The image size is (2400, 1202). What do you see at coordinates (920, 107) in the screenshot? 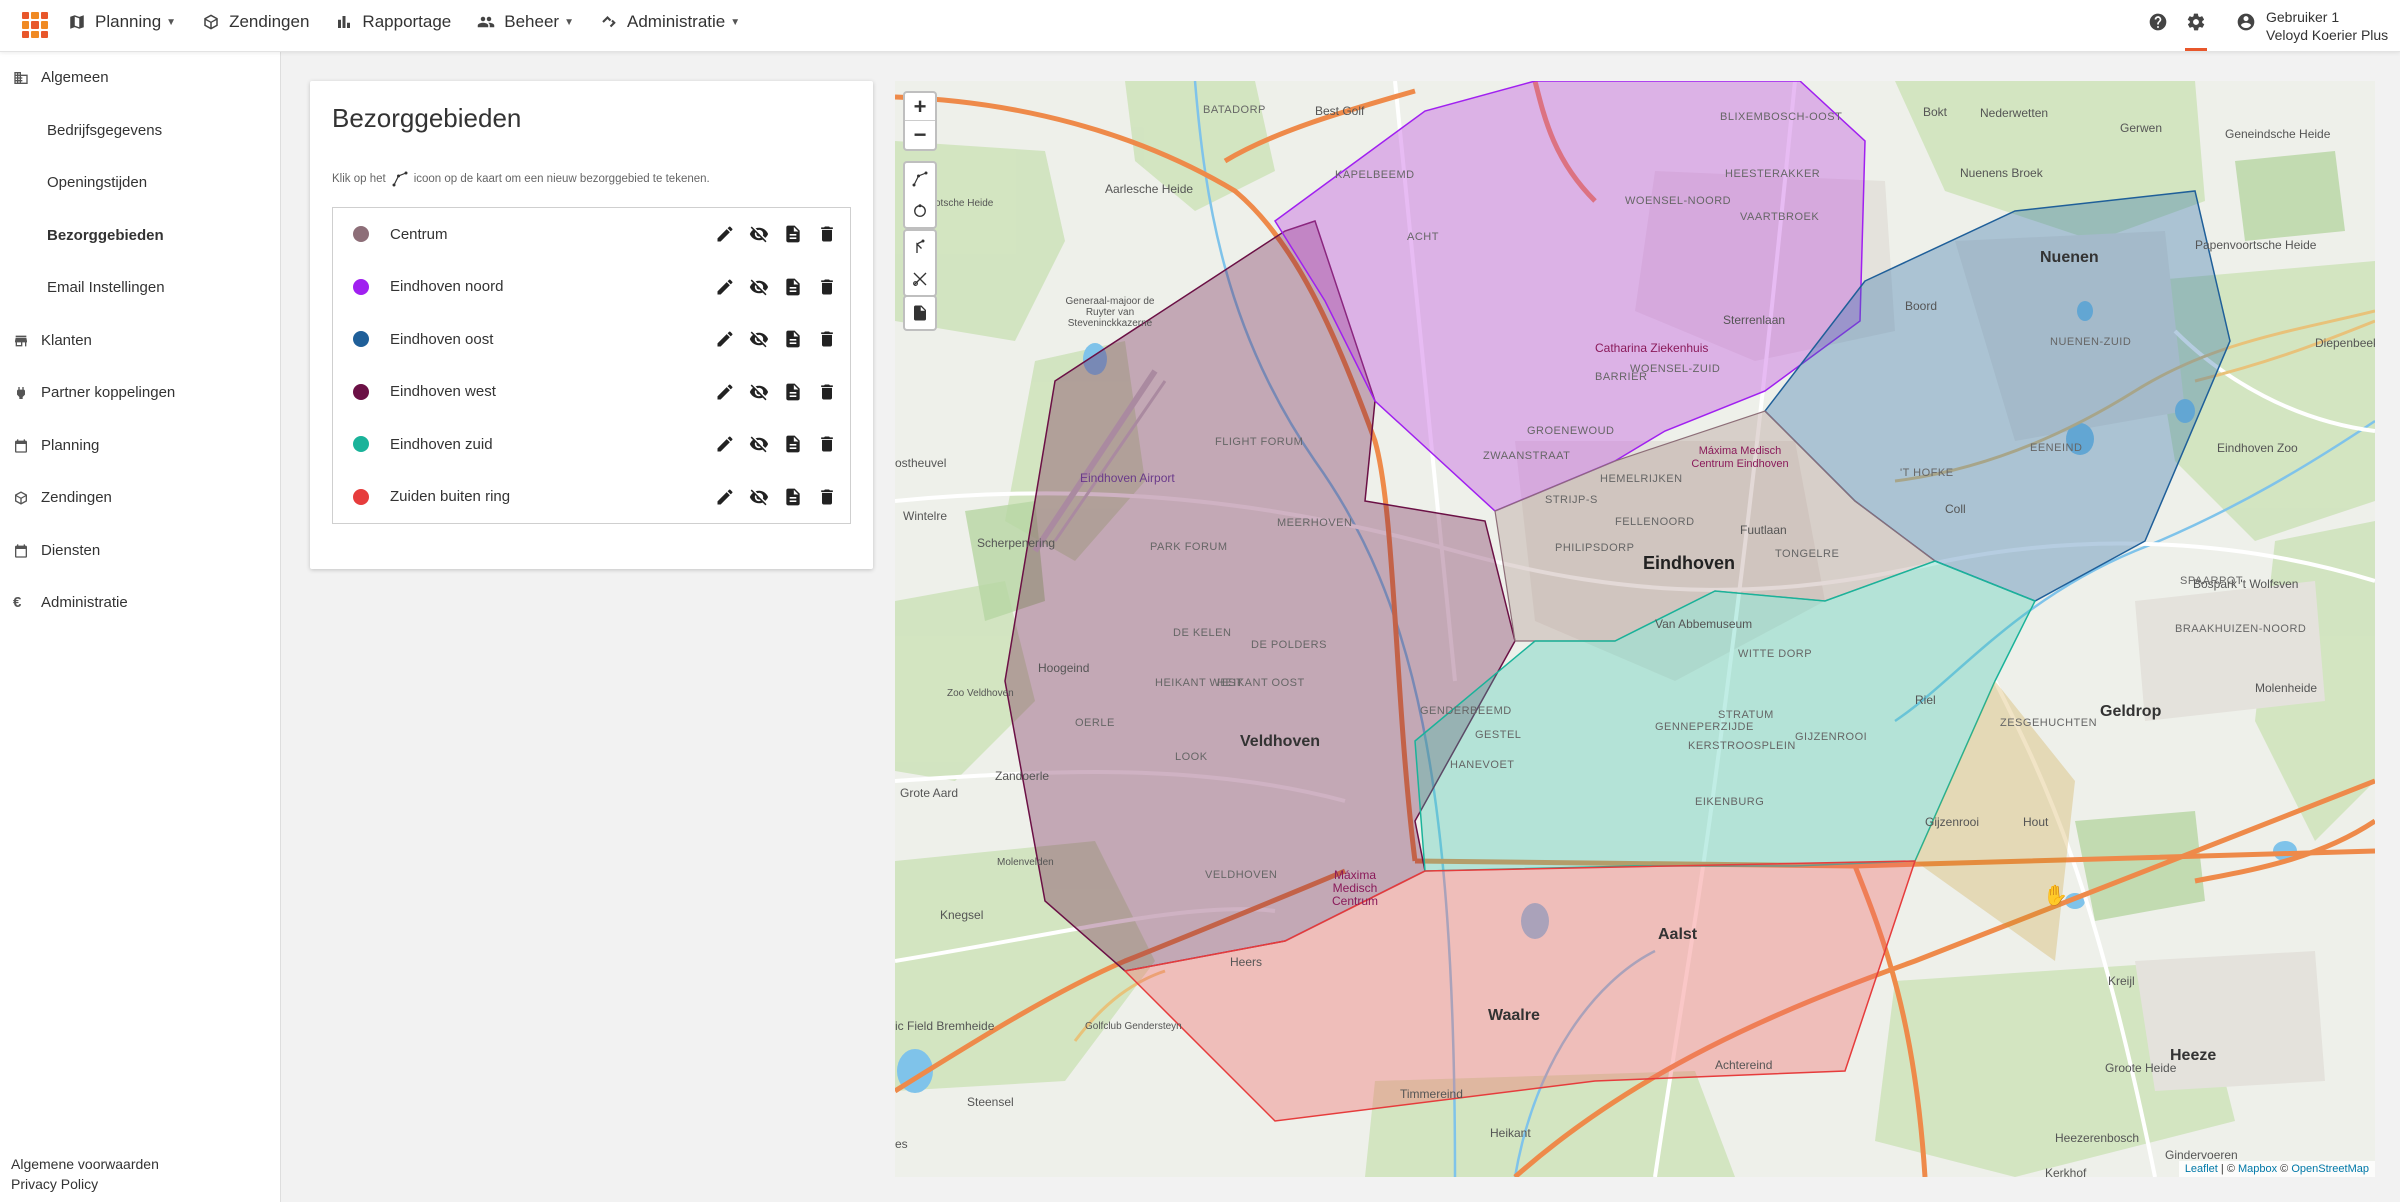
I see `zoom-in-button: +` at bounding box center [920, 107].